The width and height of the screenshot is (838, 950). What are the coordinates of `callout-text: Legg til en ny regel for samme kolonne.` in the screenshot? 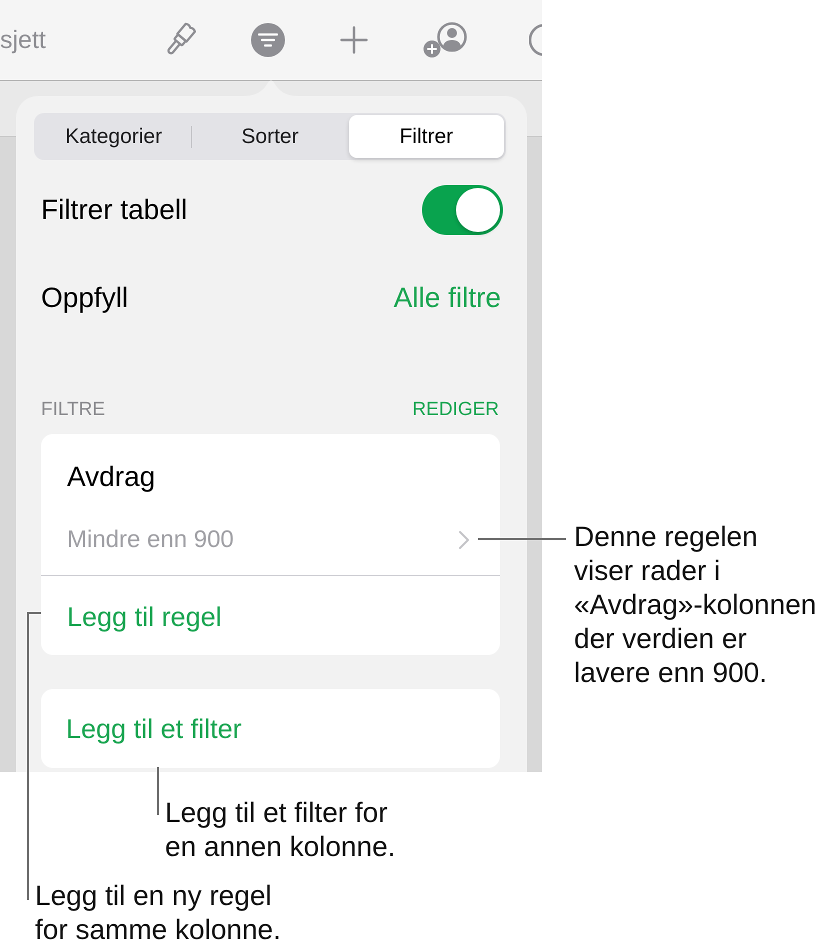 It's located at (158, 913).